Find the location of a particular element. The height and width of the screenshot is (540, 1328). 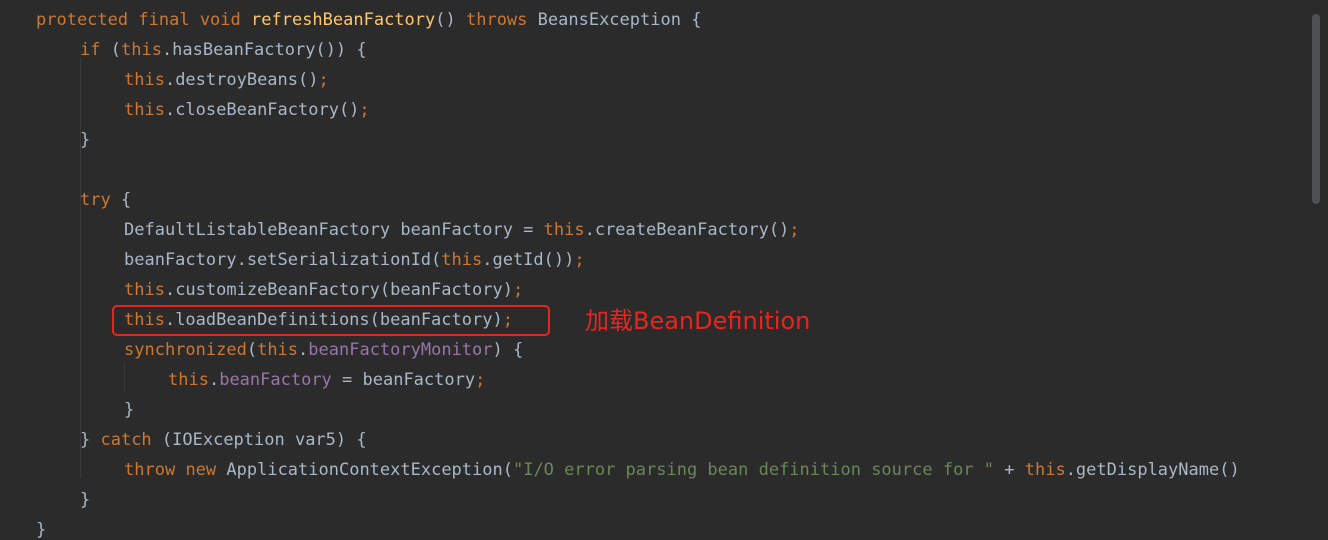

code-line-2: if (this.hasBeanFactory()) { is located at coordinates (223, 50).